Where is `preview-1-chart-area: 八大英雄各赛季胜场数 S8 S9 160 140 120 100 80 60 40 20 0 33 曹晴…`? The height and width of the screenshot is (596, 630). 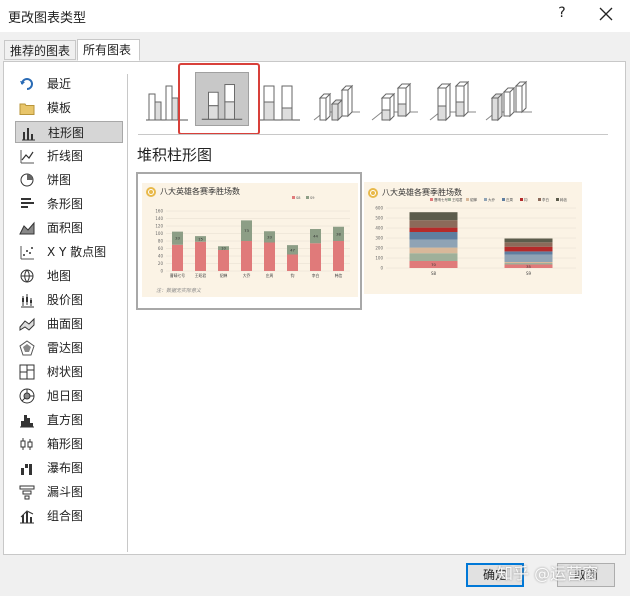
preview-1-chart-area: 八大英雄各赛季胜场数 S8 S9 160 140 120 100 80 60 40 20 0 33 曹晴… is located at coordinates (250, 240).